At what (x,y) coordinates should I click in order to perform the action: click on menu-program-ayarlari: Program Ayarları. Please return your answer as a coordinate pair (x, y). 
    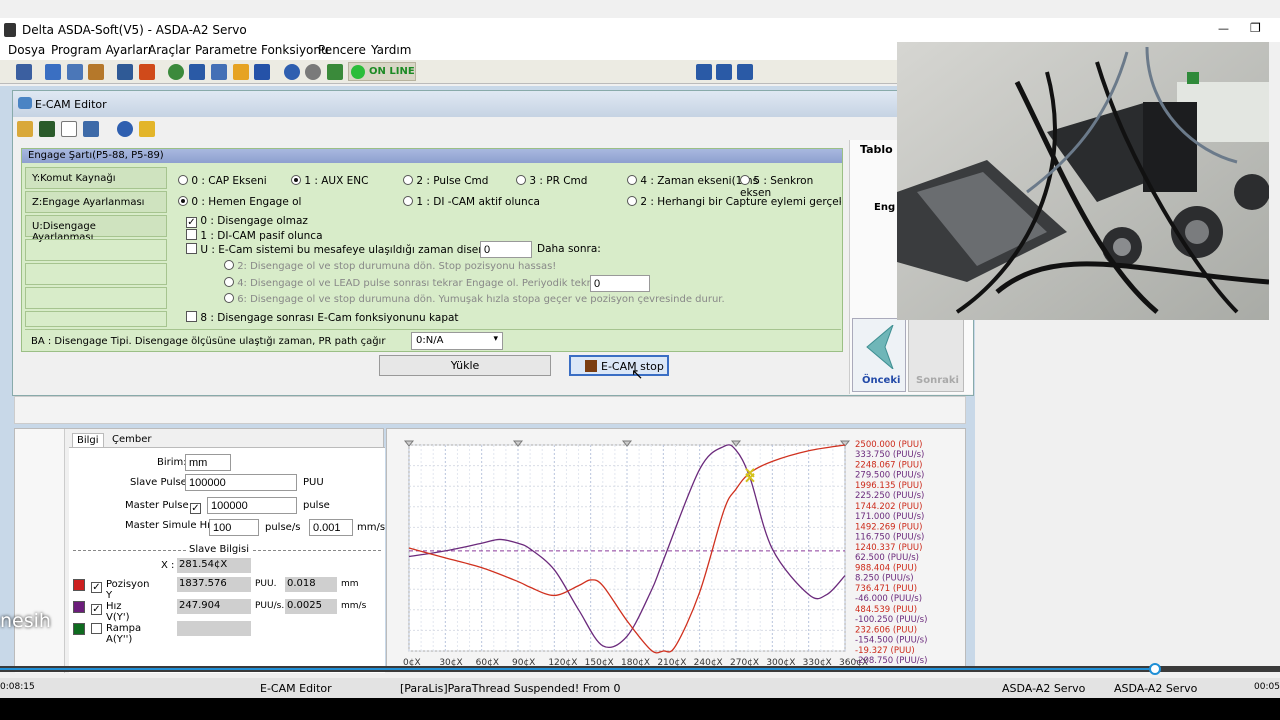
    Looking at the image, I should click on (101, 50).